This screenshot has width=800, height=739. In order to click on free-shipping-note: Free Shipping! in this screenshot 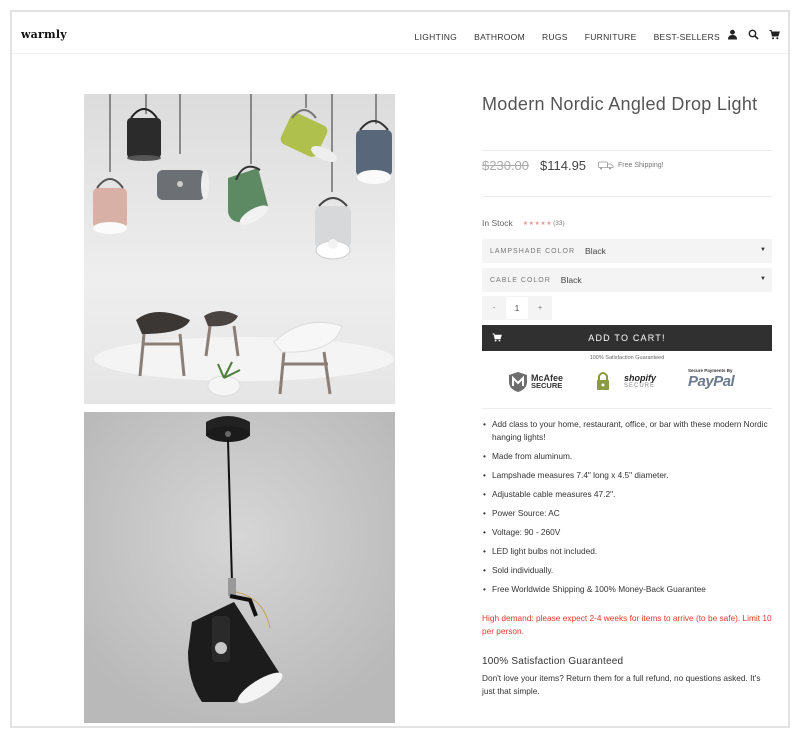, I will do `click(631, 165)`.